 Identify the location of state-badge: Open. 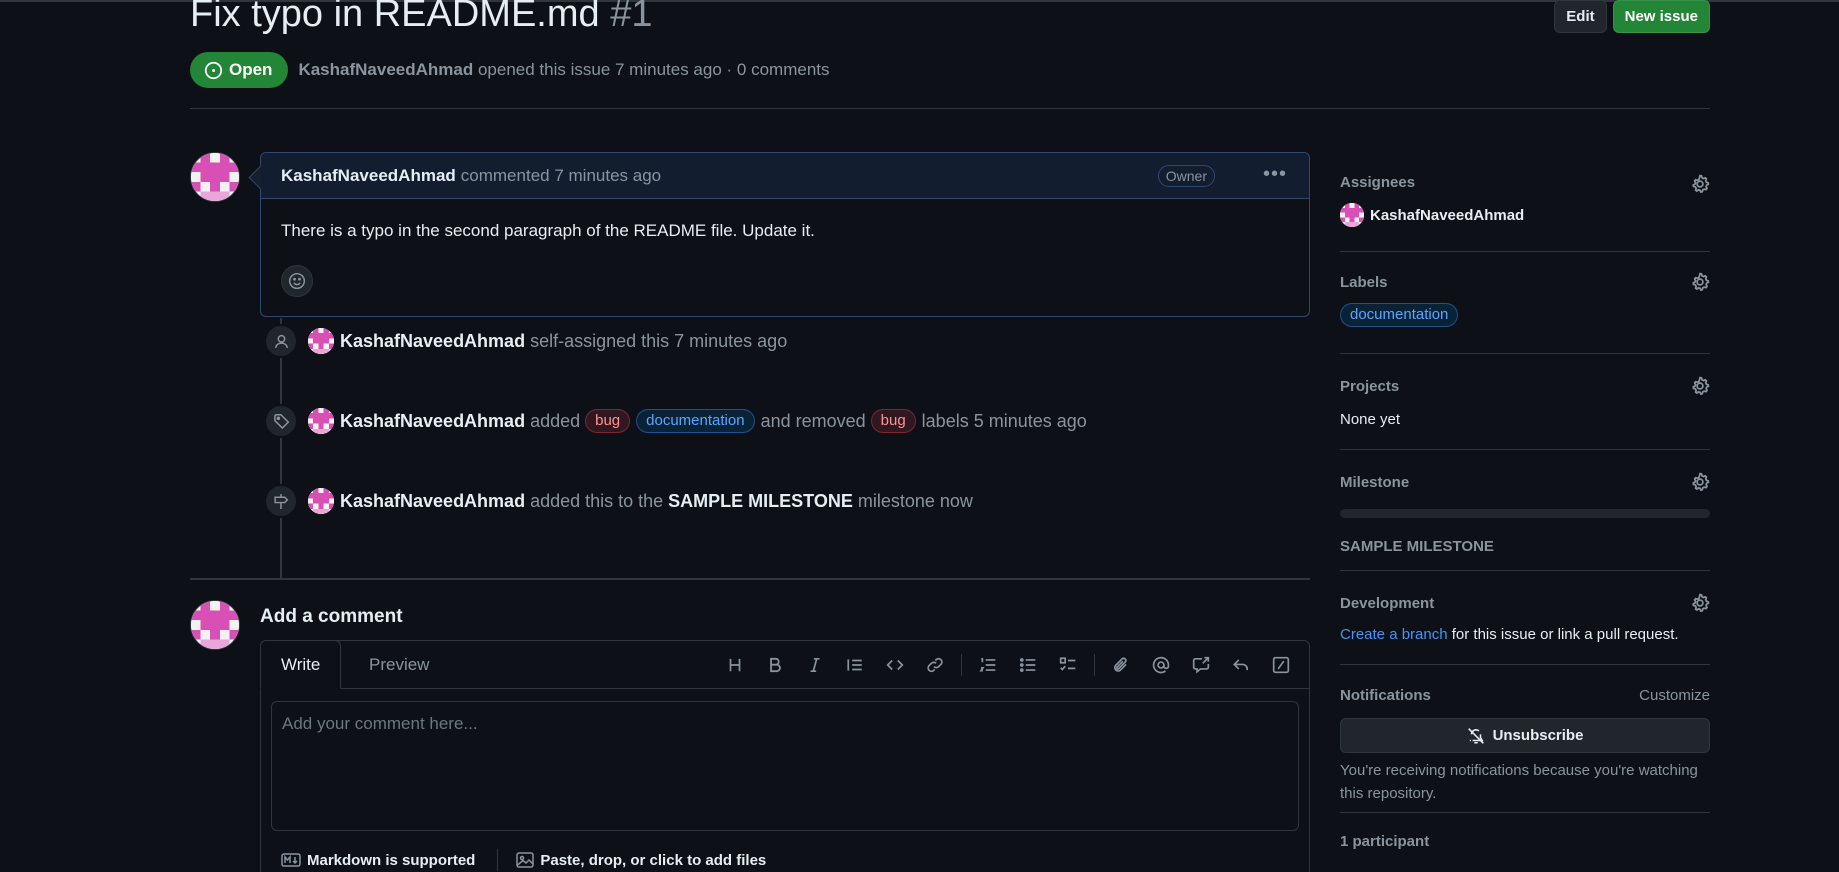
(239, 70).